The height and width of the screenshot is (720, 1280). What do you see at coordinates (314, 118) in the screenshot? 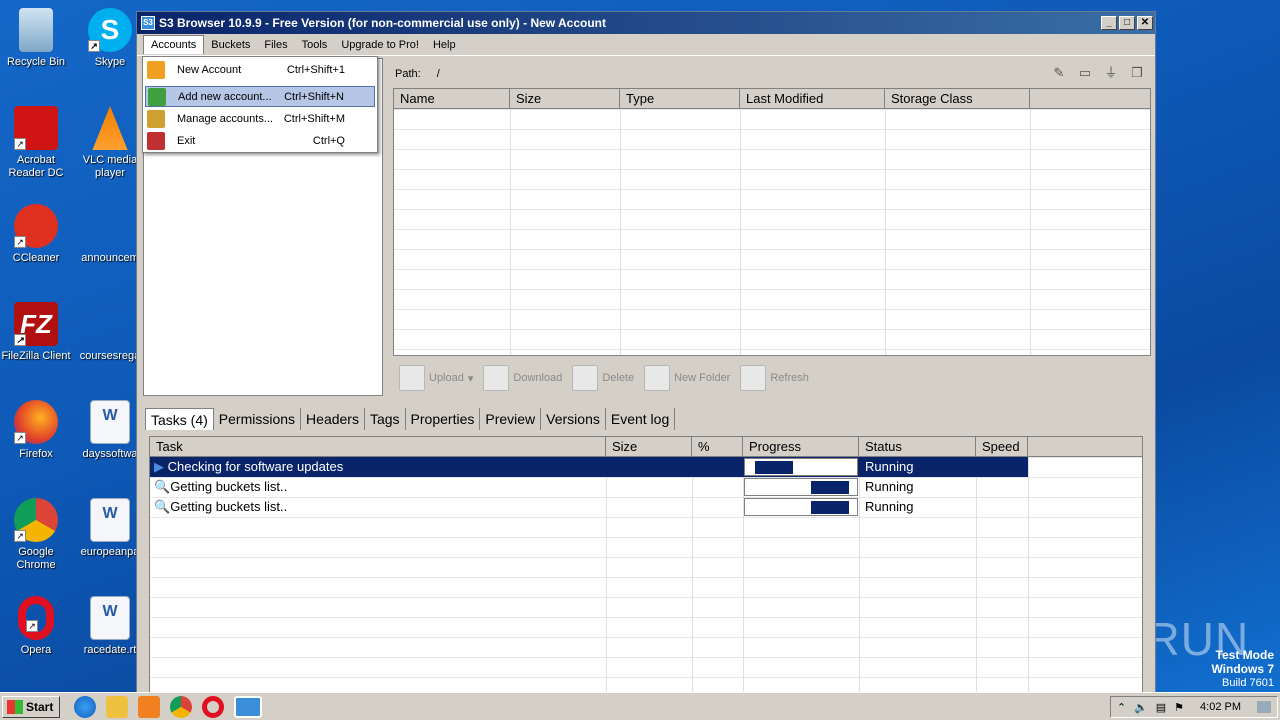
I see `manage-accounts-shortcut: Ctrl+Shift+M` at bounding box center [314, 118].